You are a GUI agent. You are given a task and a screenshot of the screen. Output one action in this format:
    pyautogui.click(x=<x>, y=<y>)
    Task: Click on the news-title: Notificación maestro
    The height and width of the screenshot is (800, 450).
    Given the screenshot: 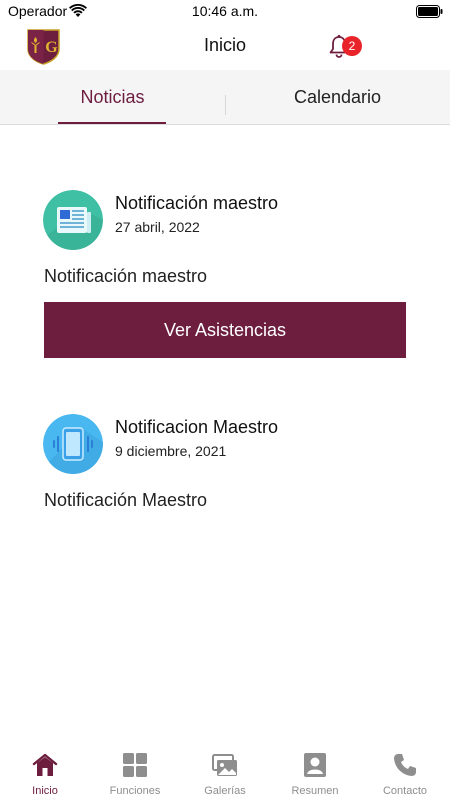 What is the action you would take?
    pyautogui.click(x=197, y=203)
    